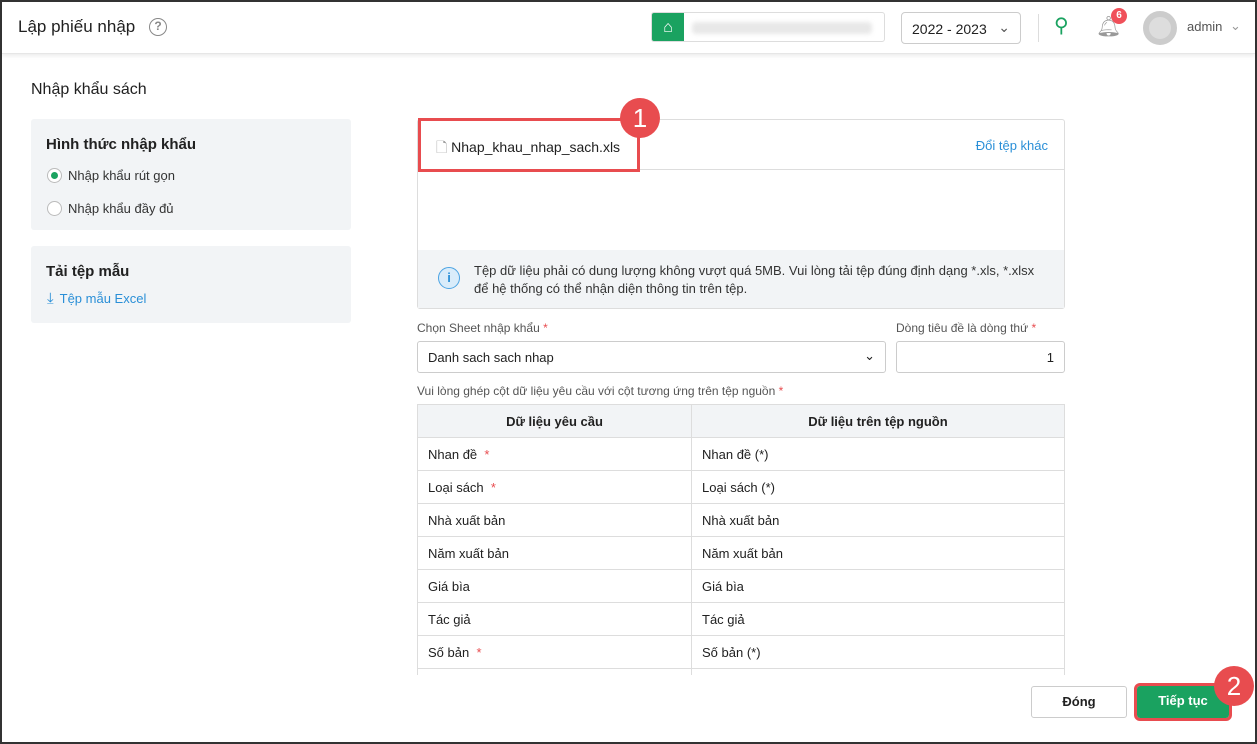  I want to click on table-row: Năm xuất bản Năm xuất bản, so click(741, 553).